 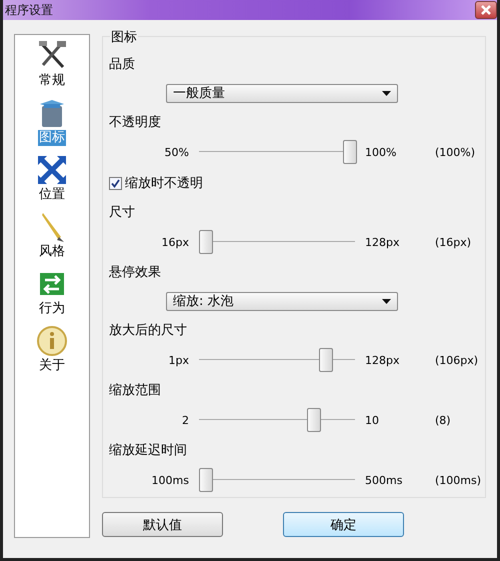 I want to click on close-button, so click(x=486, y=10).